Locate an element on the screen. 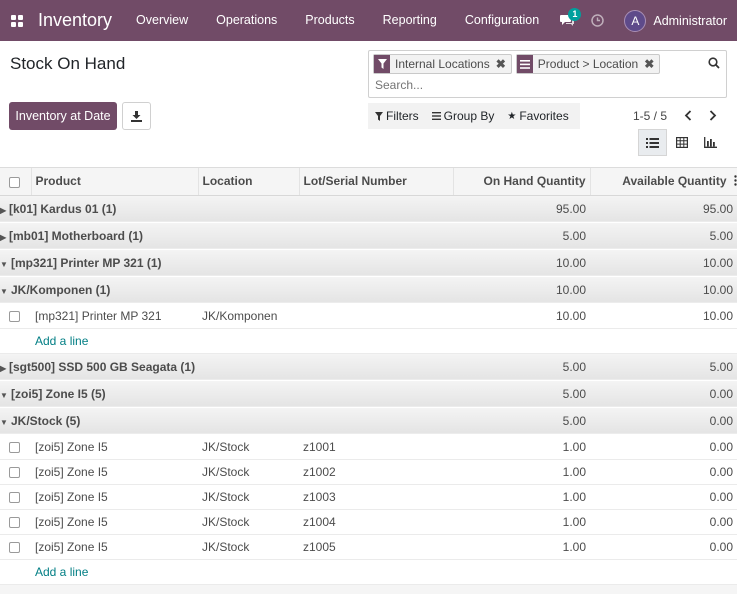  graph-view-button is located at coordinates (710, 142).